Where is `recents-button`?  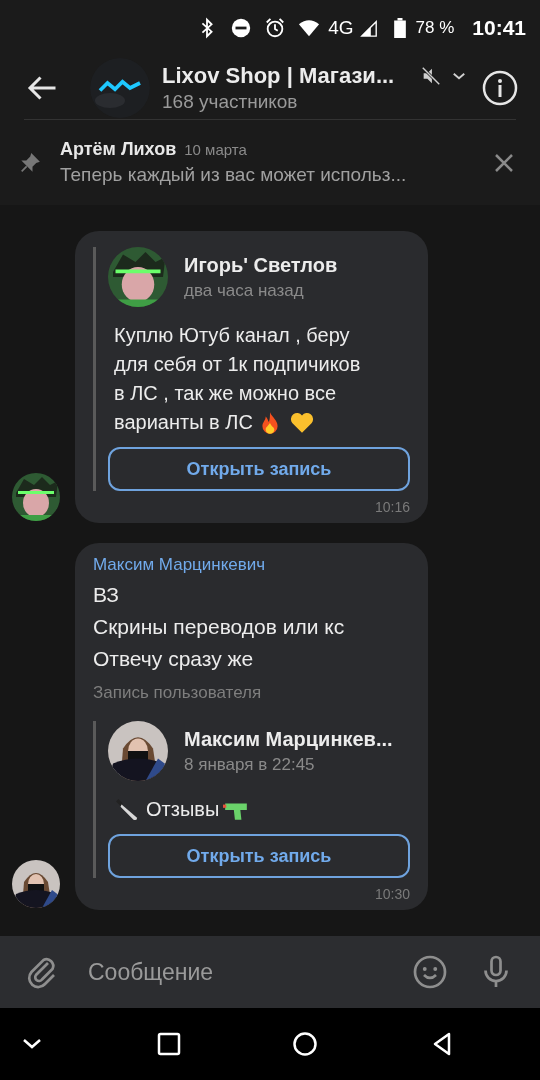 recents-button is located at coordinates (168, 1044).